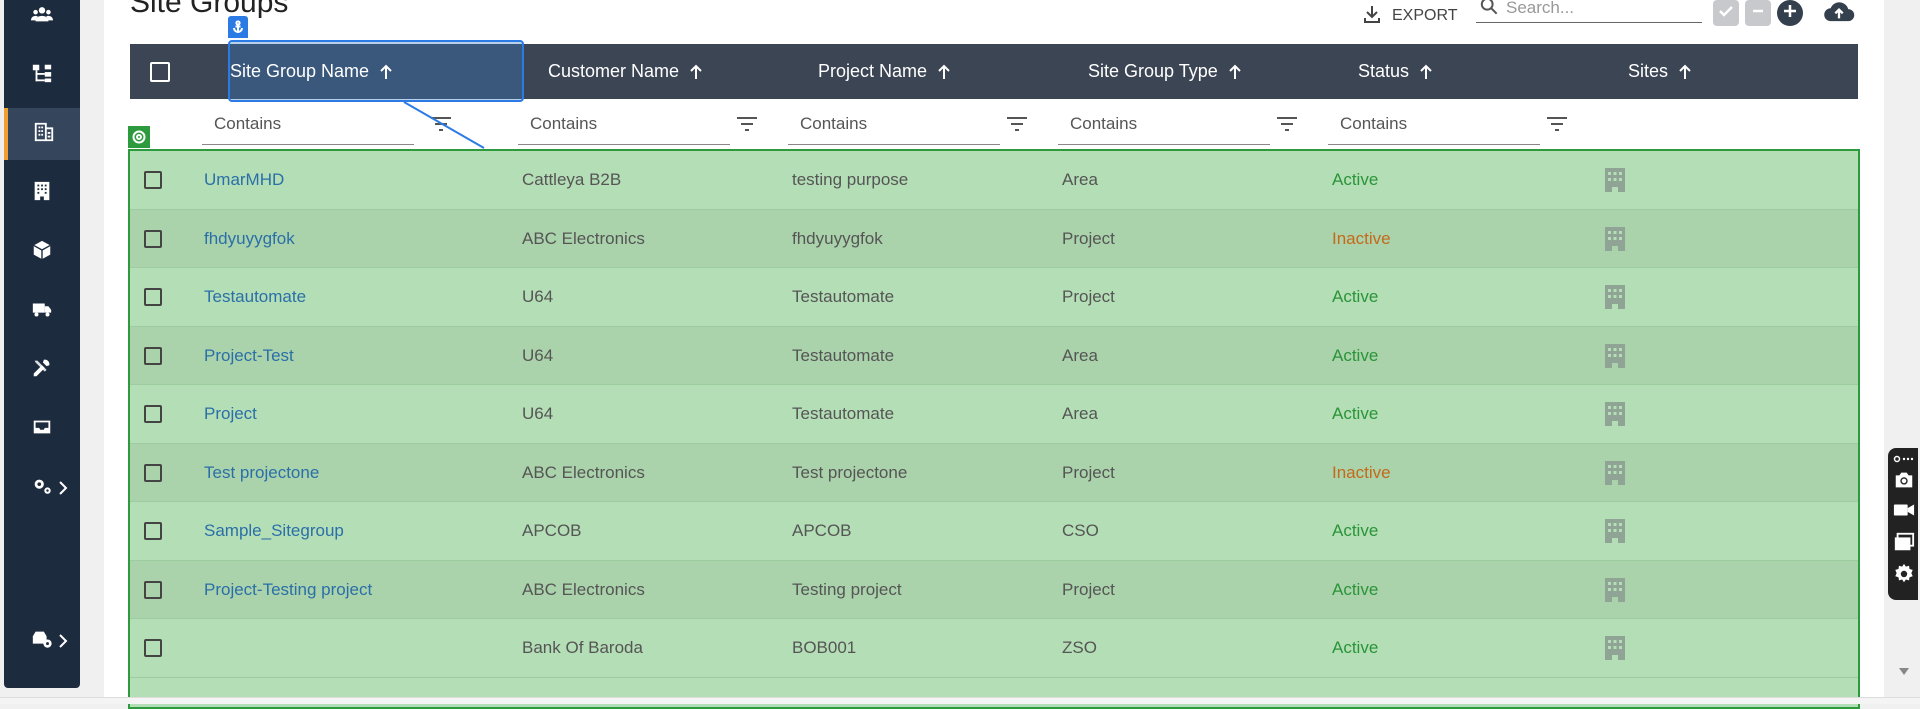  Describe the element at coordinates (837, 238) in the screenshot. I see `cell-project-name: fhdyuyygfok` at that location.